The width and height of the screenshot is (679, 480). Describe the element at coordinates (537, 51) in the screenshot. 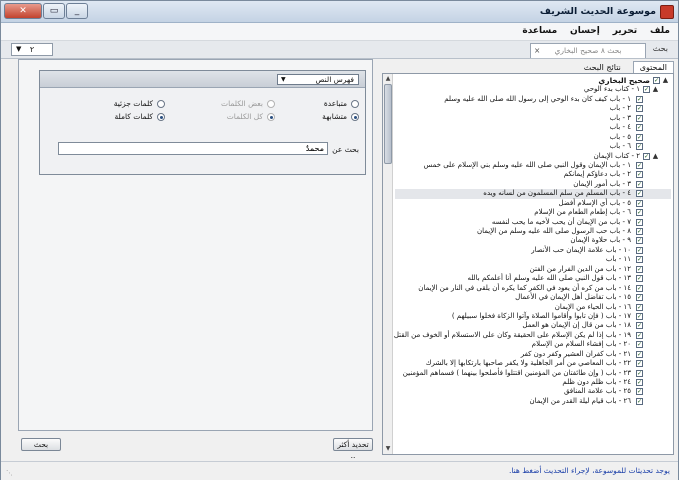

I see `close-tab-icon: ×` at that location.